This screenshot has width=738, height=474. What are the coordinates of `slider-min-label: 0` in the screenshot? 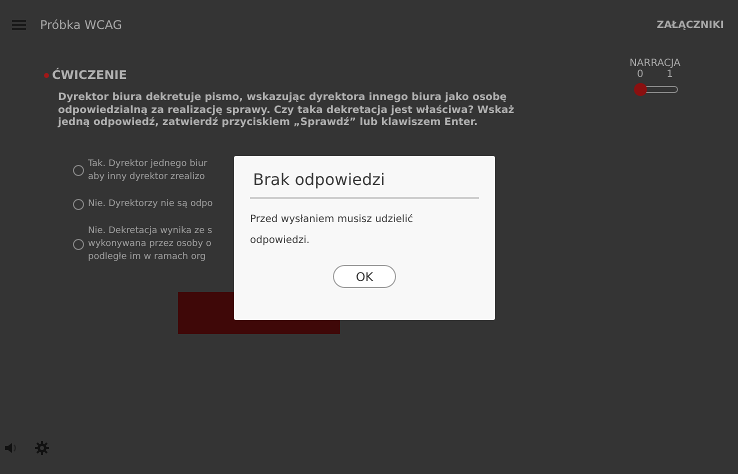 It's located at (640, 74).